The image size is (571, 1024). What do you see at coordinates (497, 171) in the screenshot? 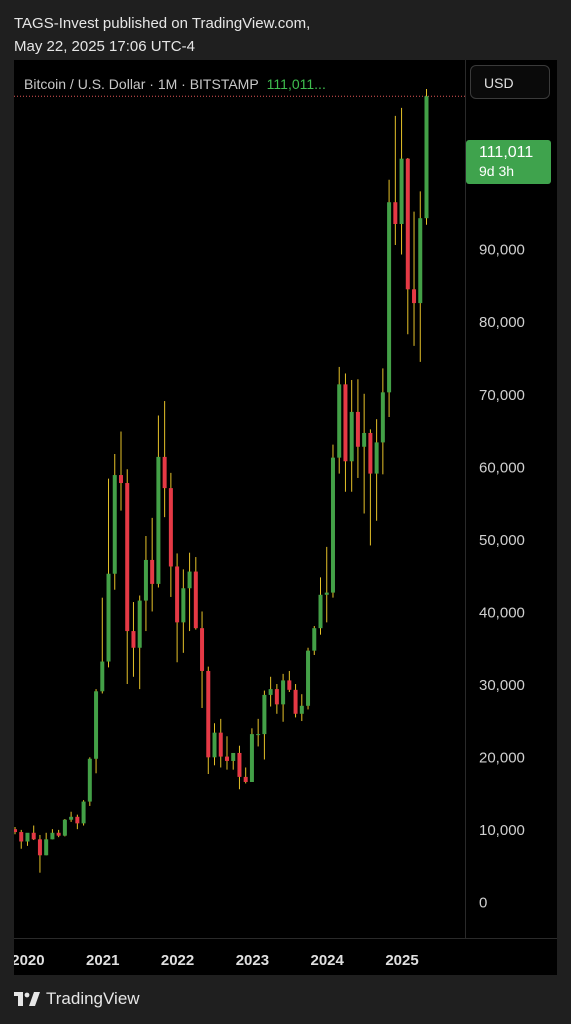
I see `bar-countdown: 9d 3h` at bounding box center [497, 171].